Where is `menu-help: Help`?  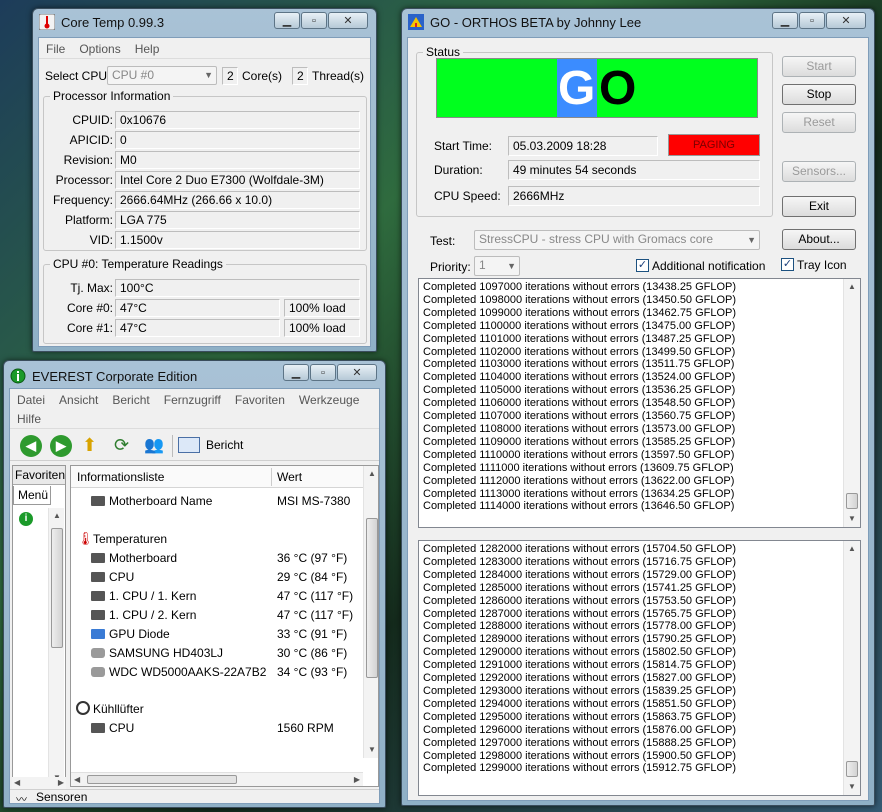 menu-help: Help is located at coordinates (147, 49).